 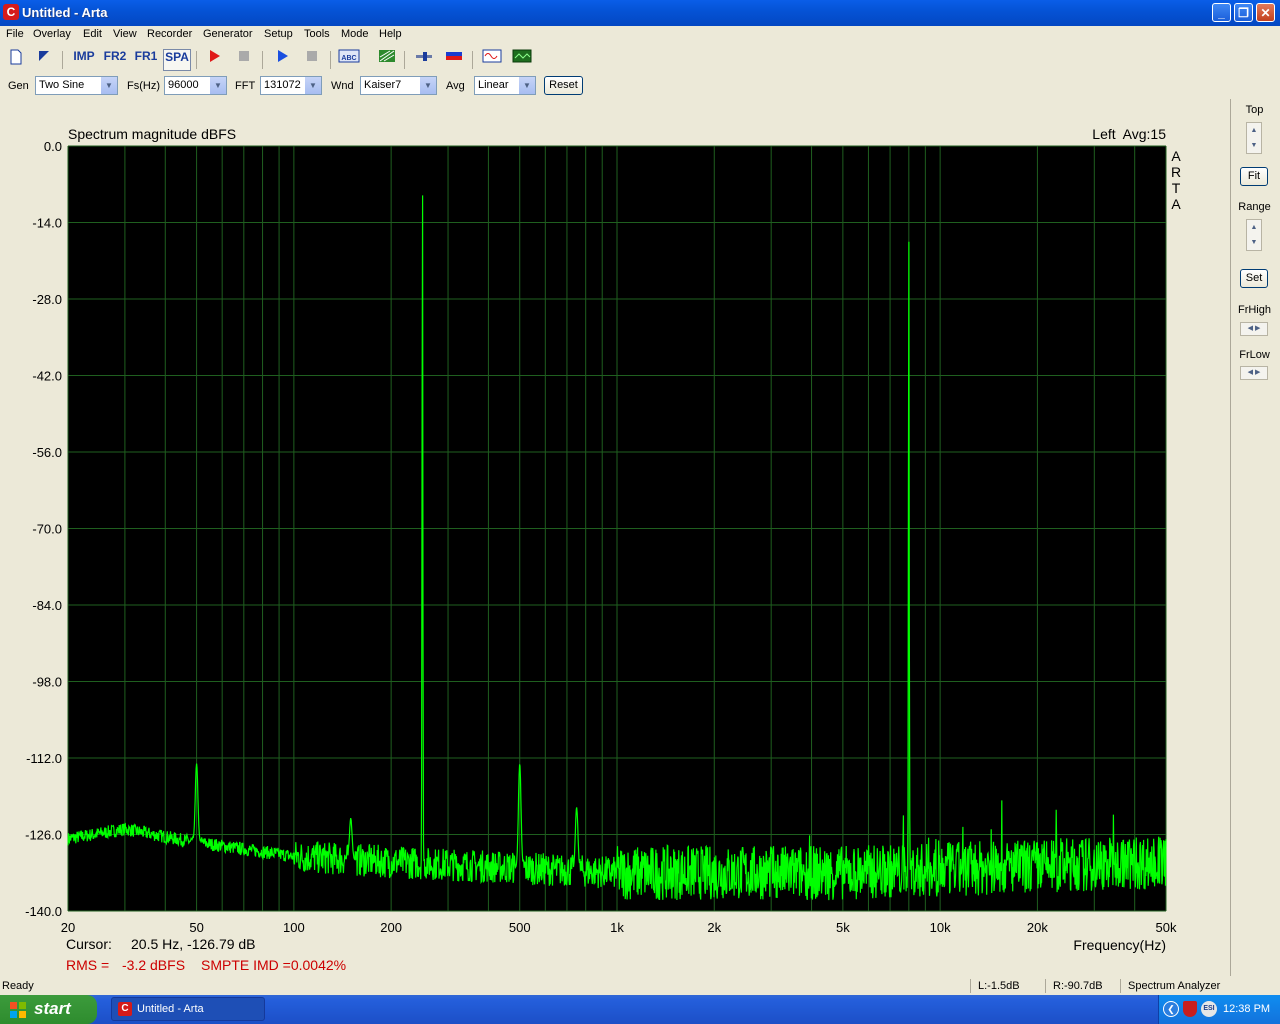 I want to click on menu-edit: Edit, so click(x=92, y=34).